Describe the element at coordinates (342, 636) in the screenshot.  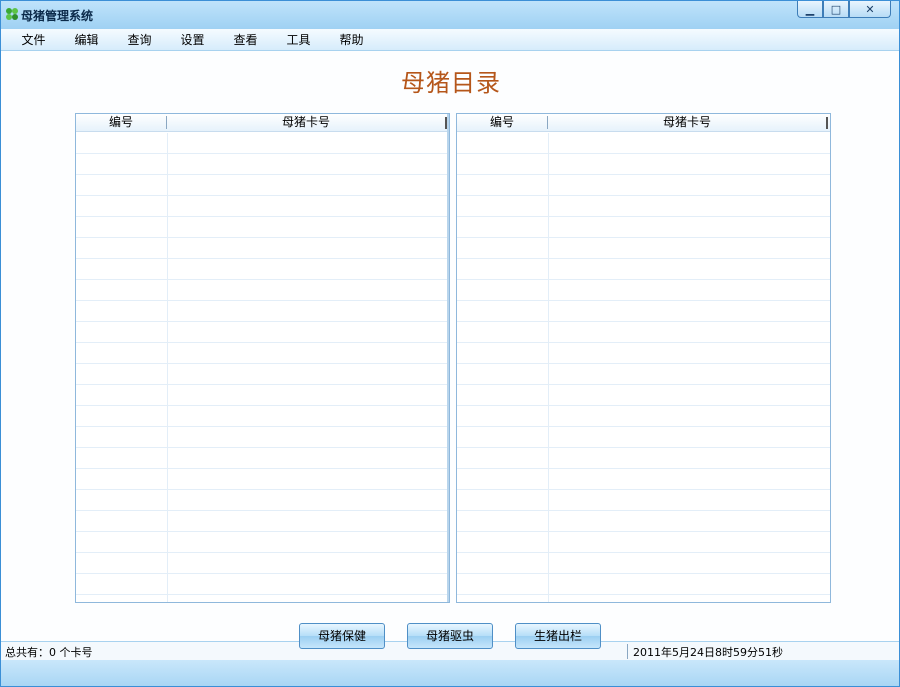
I see `sow-health-button: 母猪保健` at that location.